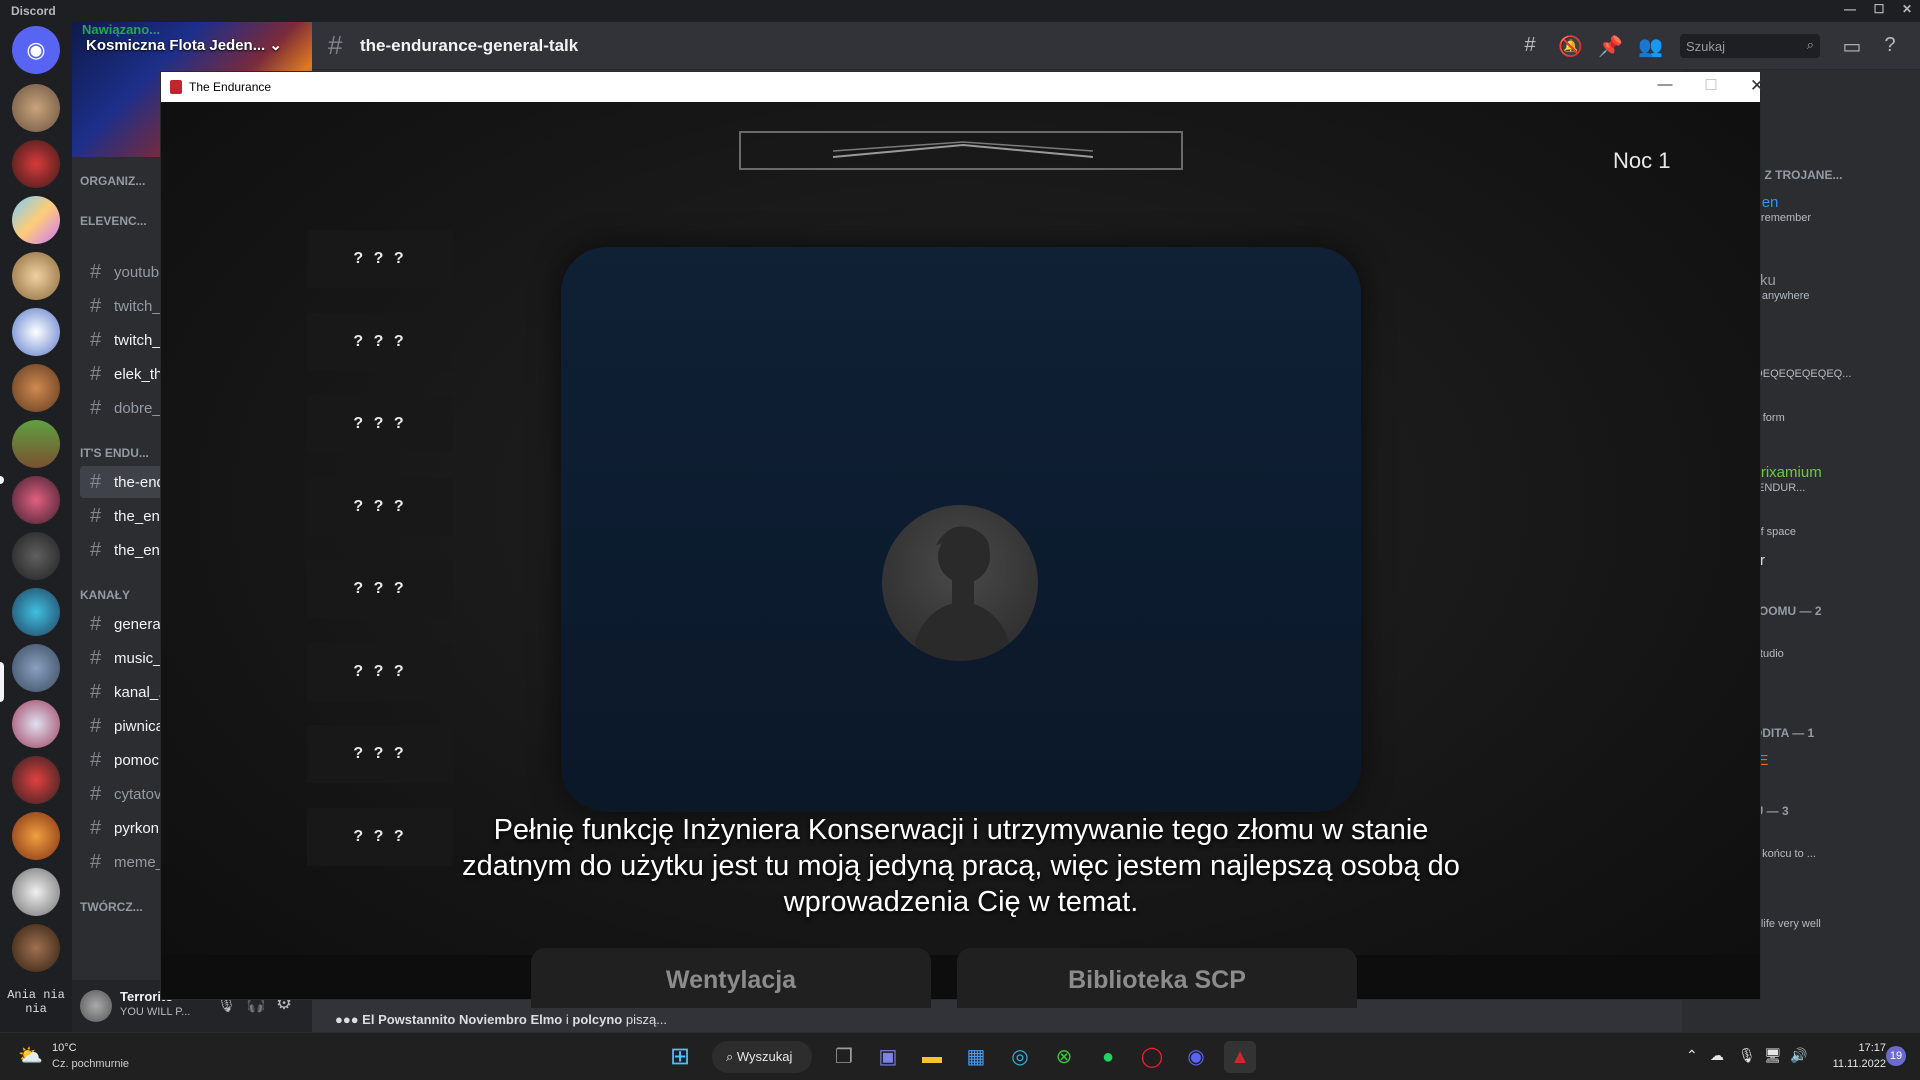 This screenshot has height=1080, width=1920. Describe the element at coordinates (36, 948) in the screenshot. I see `server-icon-bear` at that location.